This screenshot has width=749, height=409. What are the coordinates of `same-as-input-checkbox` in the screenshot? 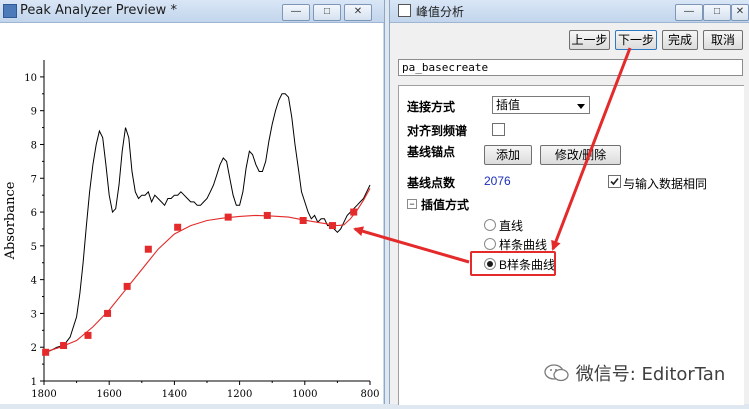 It's located at (614, 181).